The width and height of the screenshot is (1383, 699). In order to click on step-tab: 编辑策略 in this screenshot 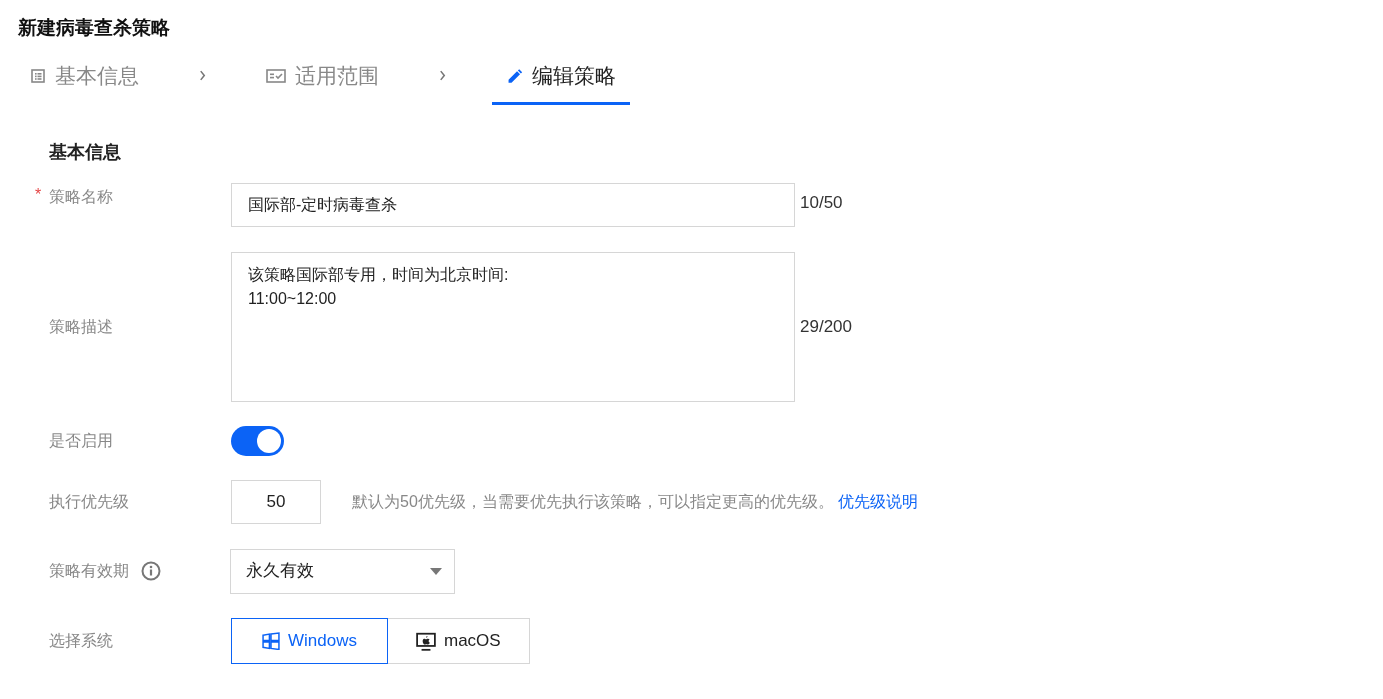, I will do `click(561, 84)`.